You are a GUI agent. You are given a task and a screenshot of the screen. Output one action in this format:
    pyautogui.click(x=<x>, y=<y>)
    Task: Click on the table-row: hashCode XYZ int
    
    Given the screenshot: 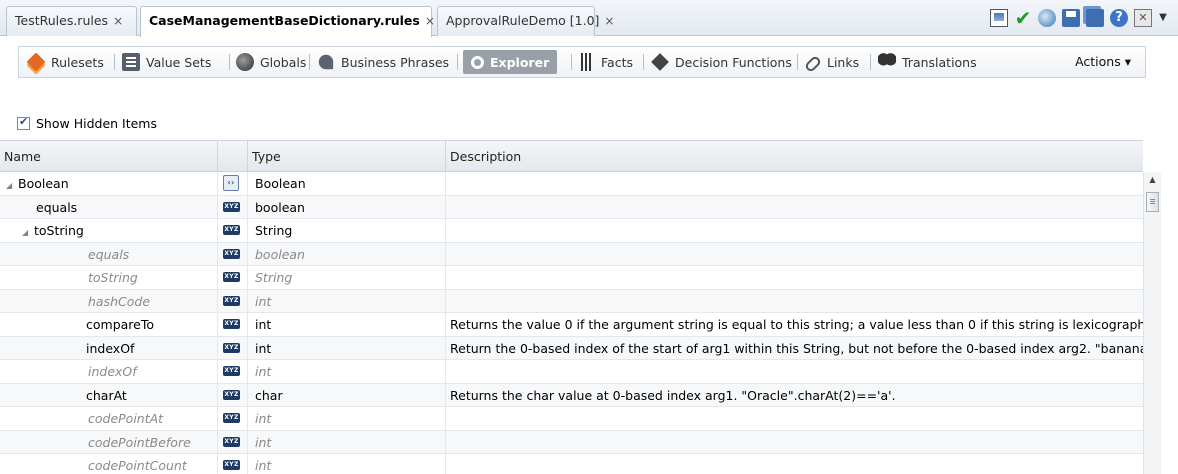 What is the action you would take?
    pyautogui.click(x=571, y=301)
    